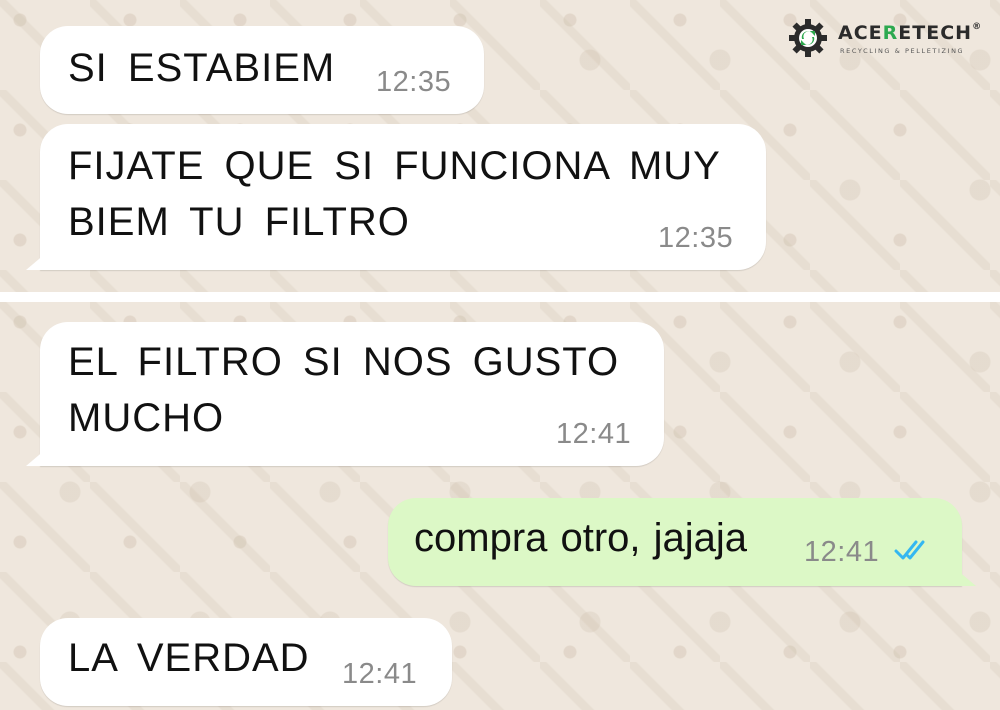 Image resolution: width=1000 pixels, height=710 pixels. Describe the element at coordinates (909, 550) in the screenshot. I see `double-check-read-icon` at that location.